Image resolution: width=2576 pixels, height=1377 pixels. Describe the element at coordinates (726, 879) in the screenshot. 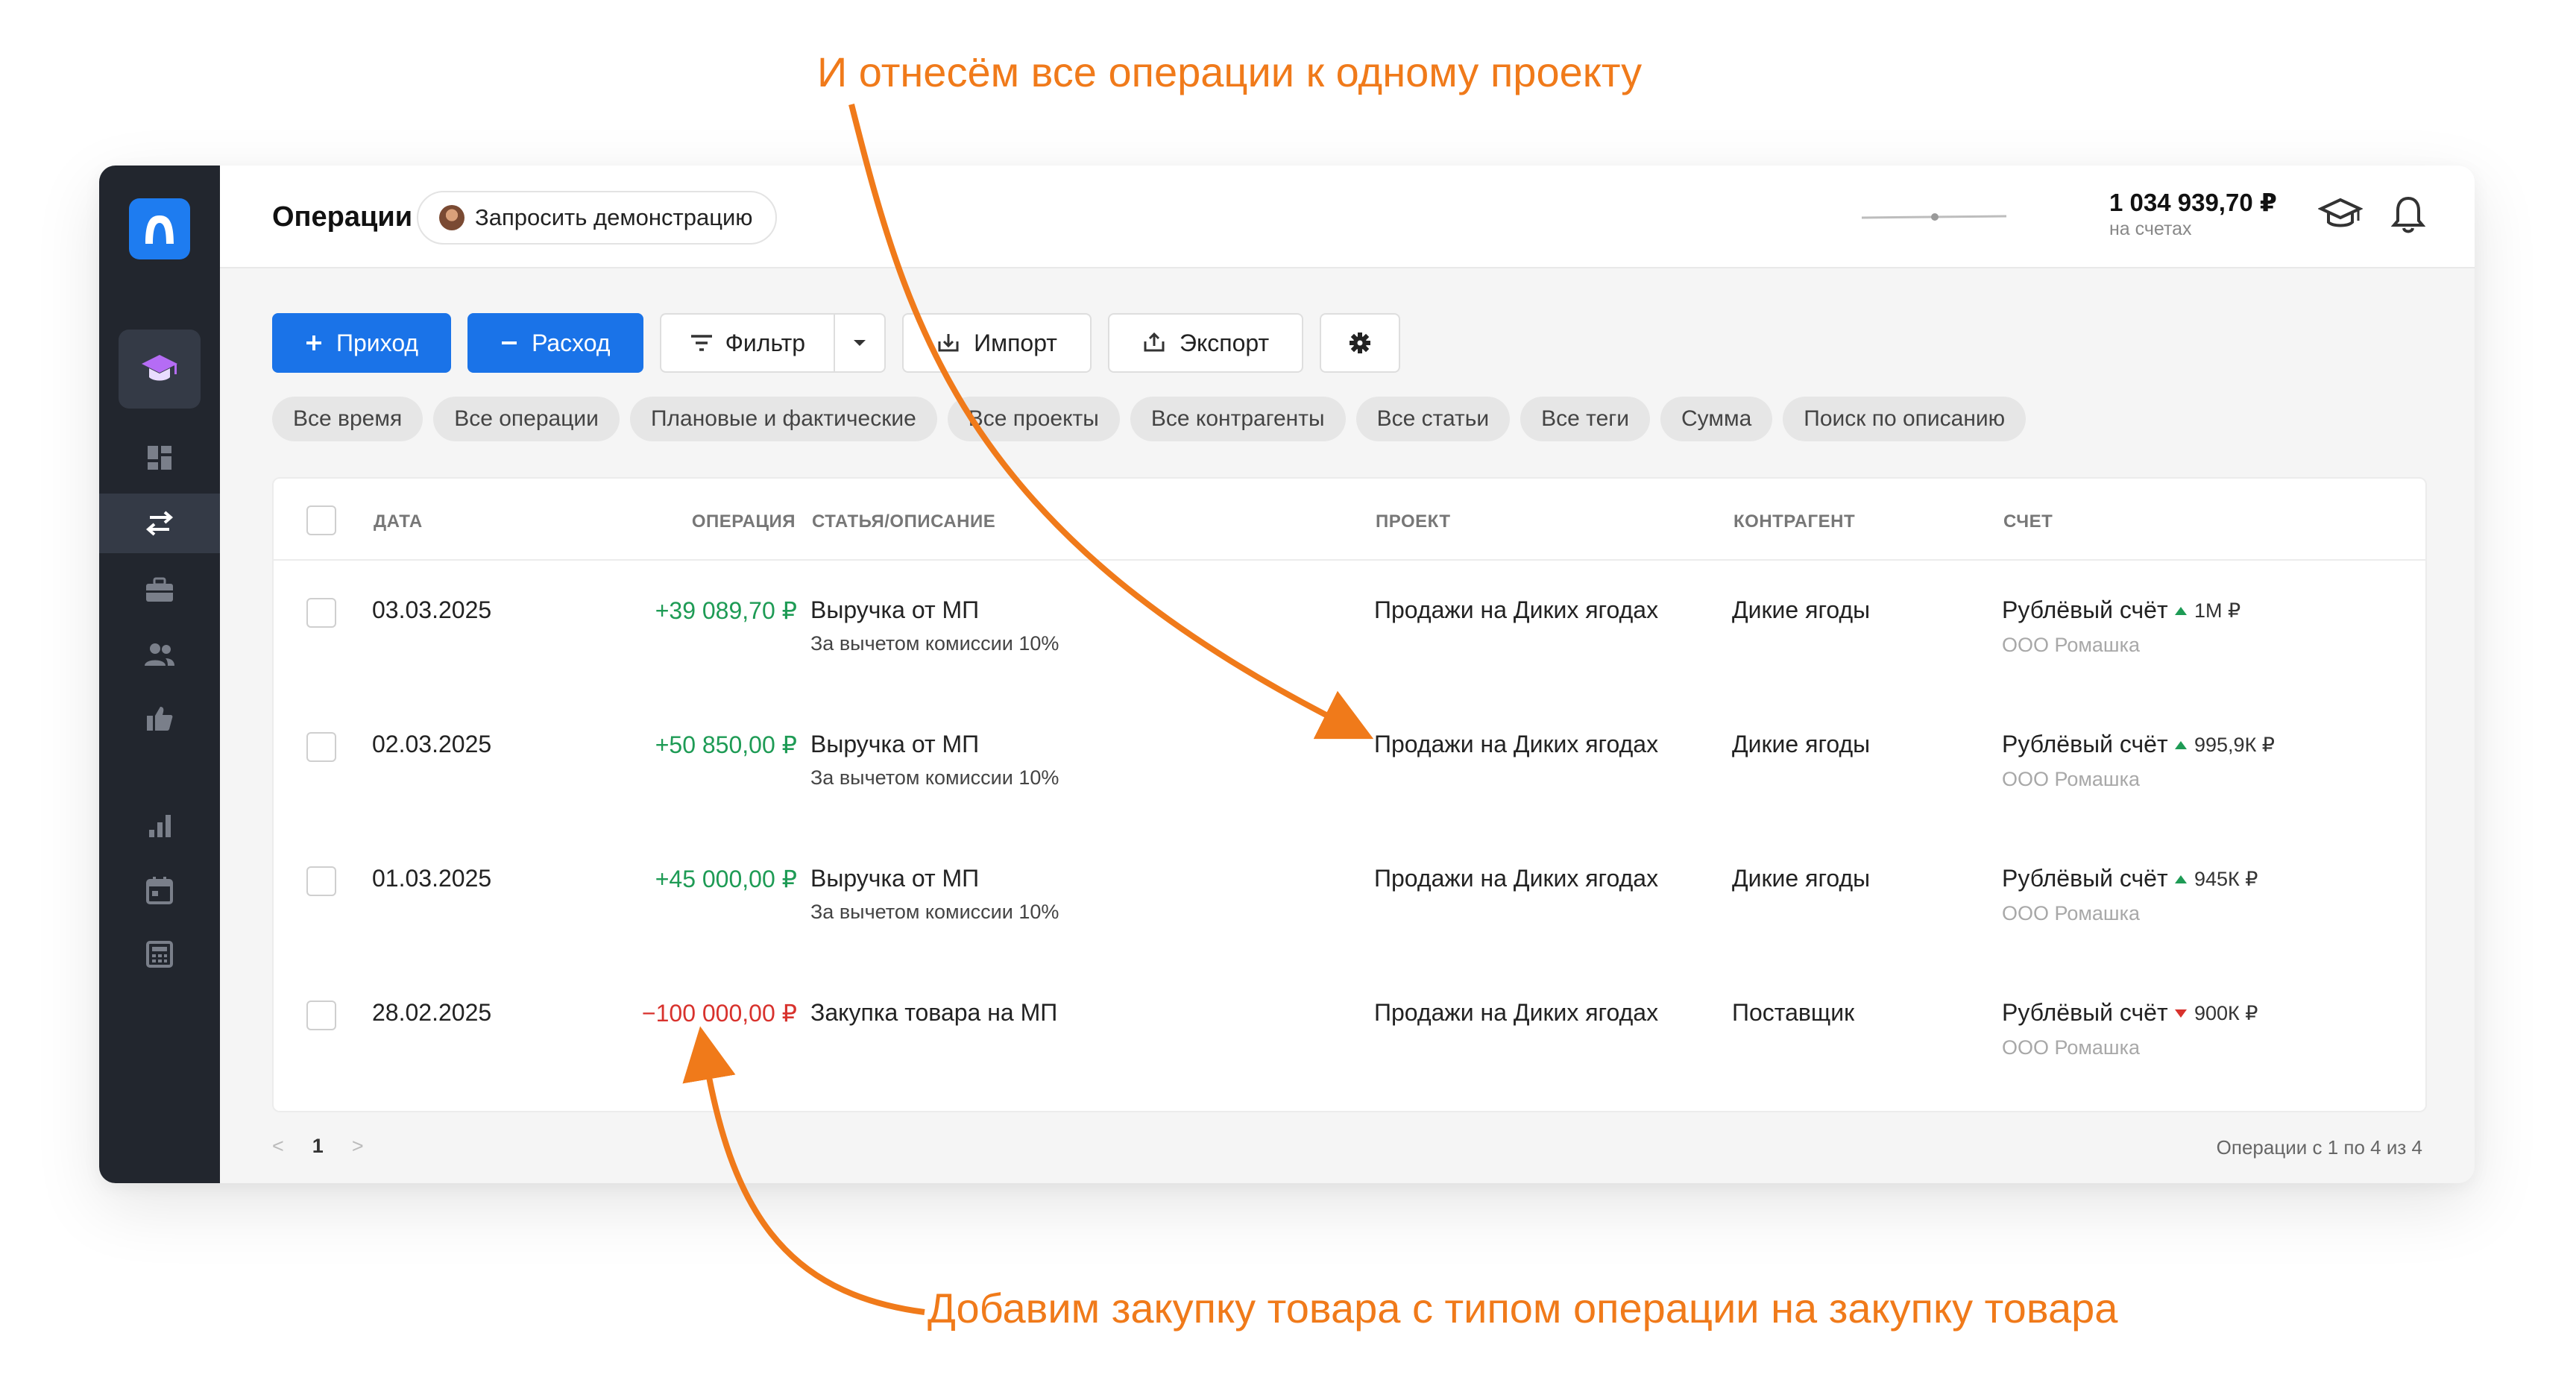

I see `row-amount: +45 000,00 ₽` at that location.